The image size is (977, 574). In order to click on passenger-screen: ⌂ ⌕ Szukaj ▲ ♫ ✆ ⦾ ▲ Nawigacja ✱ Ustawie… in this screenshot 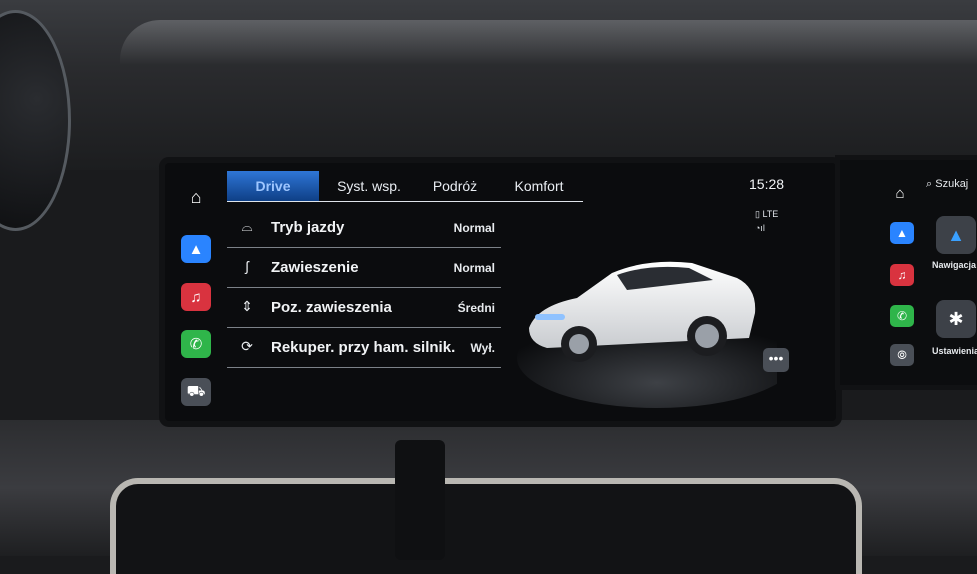, I will do `click(908, 272)`.